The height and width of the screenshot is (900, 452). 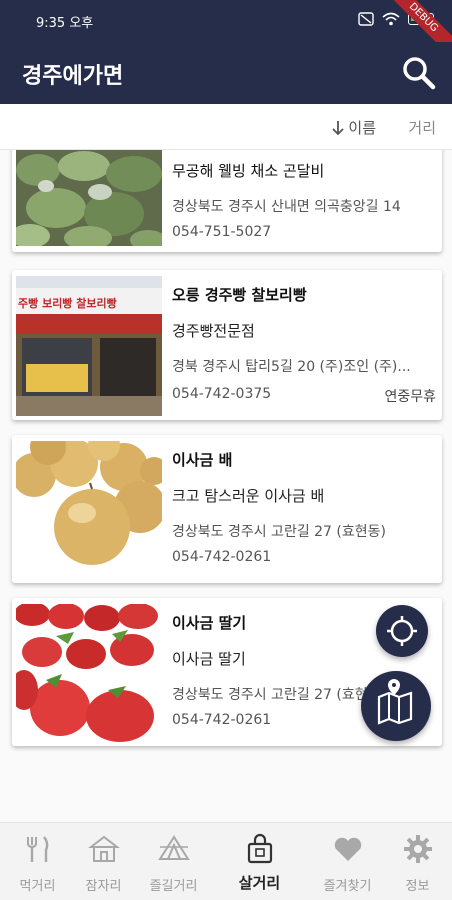 I want to click on item-subtitle: 경주빵전문점, so click(x=213, y=331).